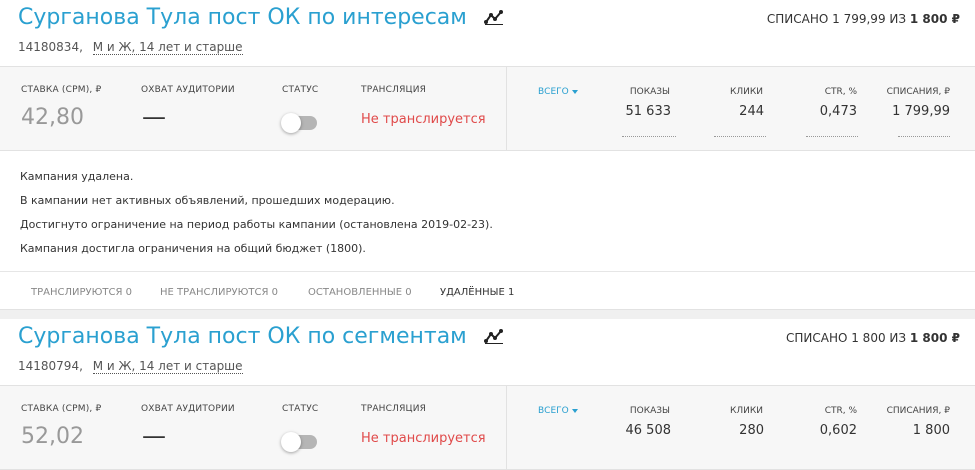 This screenshot has height=470, width=975. I want to click on campaign-id: 14180794,, so click(50, 366).